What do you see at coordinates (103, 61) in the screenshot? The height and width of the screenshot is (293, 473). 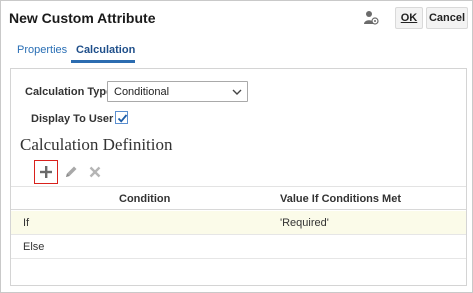 I see `tab-selected-indicator` at bounding box center [103, 61].